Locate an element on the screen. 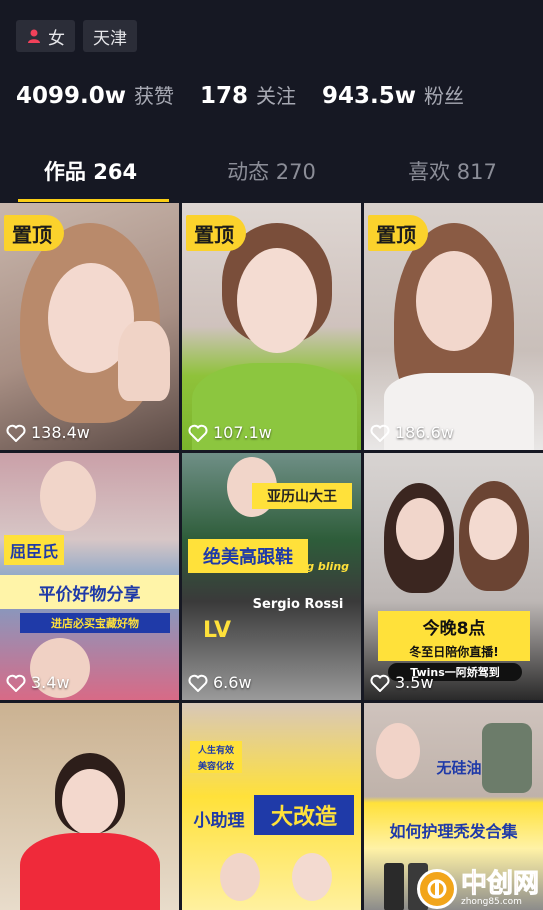 The height and width of the screenshot is (910, 543). video-thumbnail is located at coordinates (89, 806).